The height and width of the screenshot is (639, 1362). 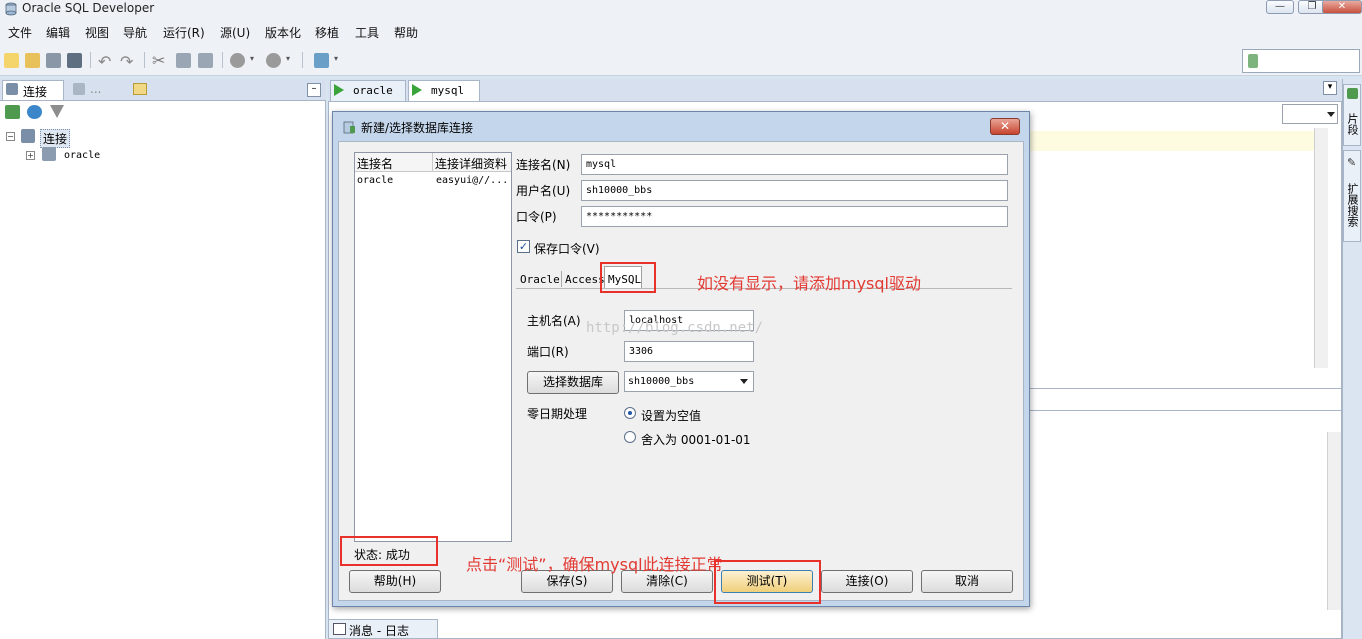 What do you see at coordinates (1331, 114) in the screenshot?
I see `chevron-down-icon` at bounding box center [1331, 114].